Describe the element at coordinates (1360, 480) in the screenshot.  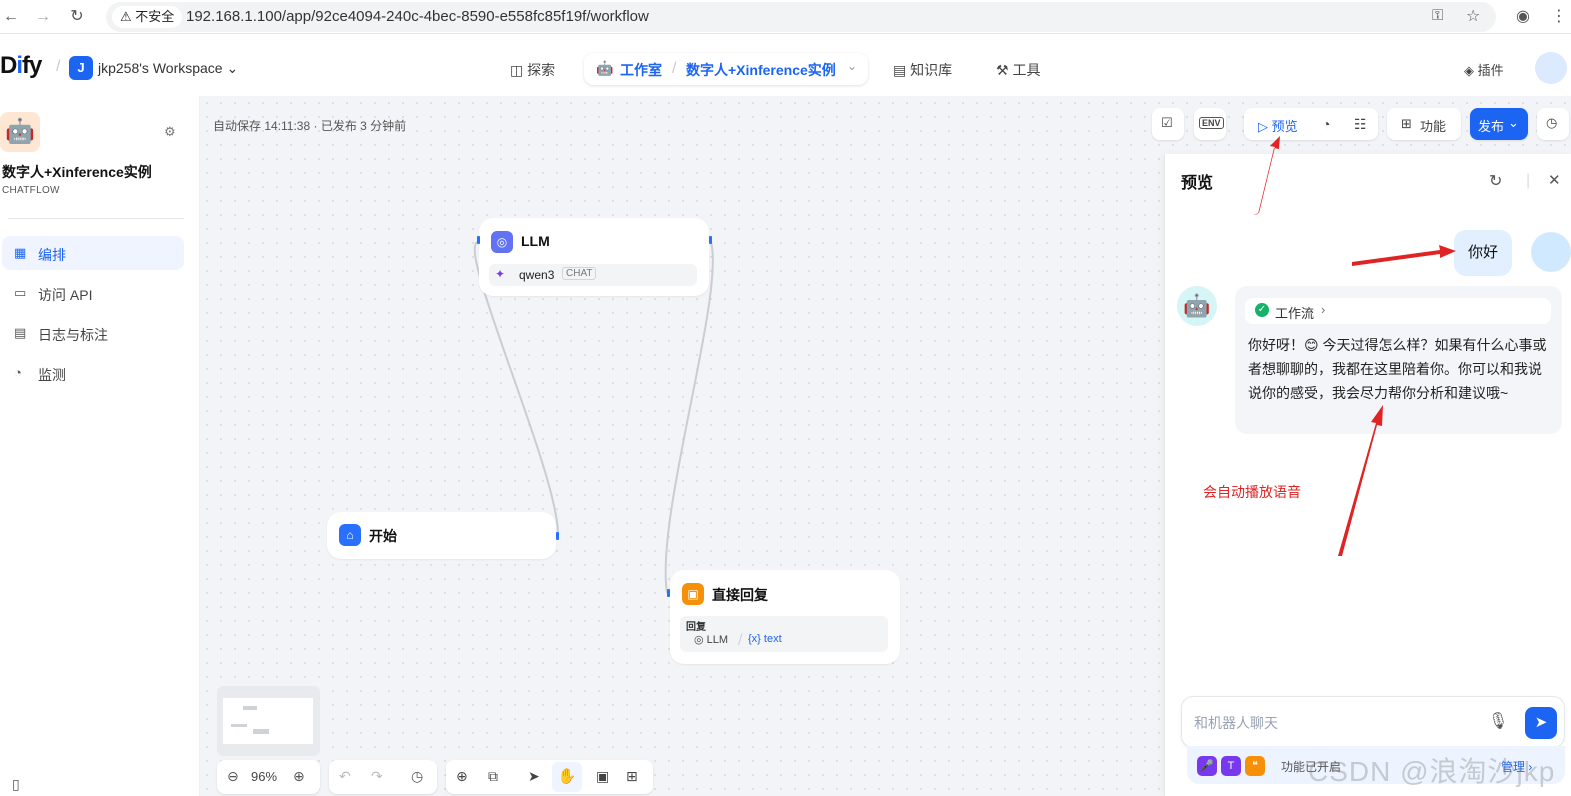
I see `arrow-to-bot-reply` at that location.